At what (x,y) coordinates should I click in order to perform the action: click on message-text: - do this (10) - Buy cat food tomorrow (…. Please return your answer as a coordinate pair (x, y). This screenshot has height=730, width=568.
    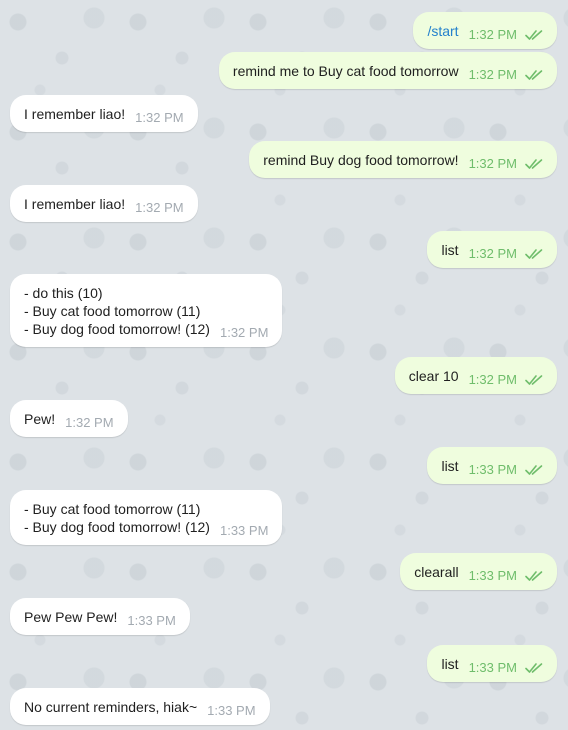
    Looking at the image, I should click on (117, 311).